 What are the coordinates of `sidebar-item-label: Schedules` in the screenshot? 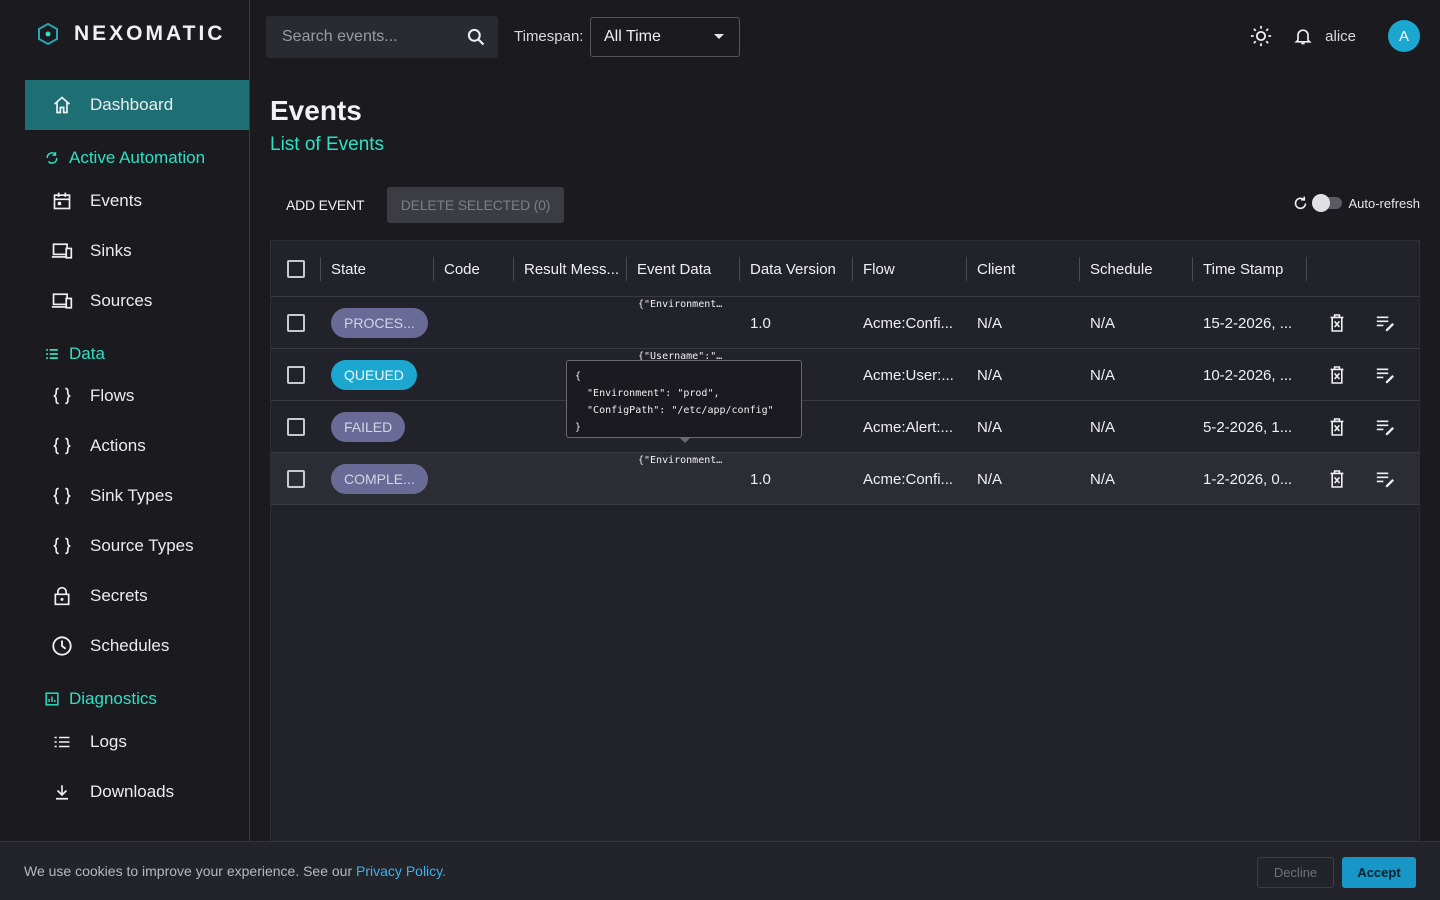 It's located at (130, 645).